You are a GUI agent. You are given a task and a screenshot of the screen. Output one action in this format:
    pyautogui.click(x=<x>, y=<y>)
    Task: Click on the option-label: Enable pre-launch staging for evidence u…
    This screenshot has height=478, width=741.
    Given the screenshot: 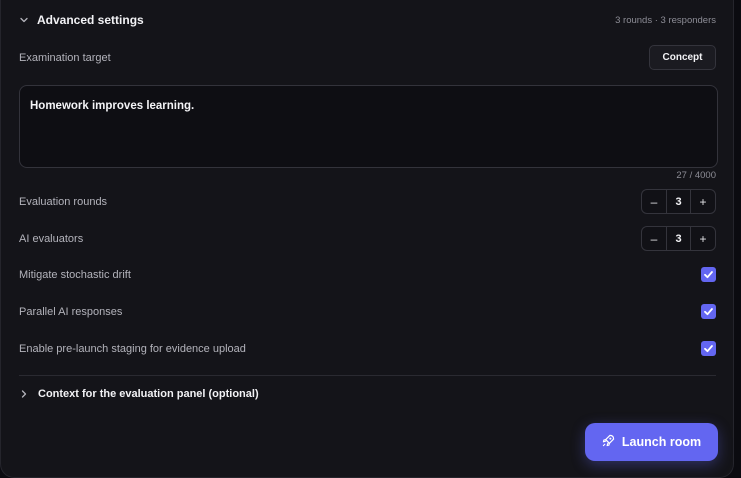 What is the action you would take?
    pyautogui.click(x=132, y=348)
    